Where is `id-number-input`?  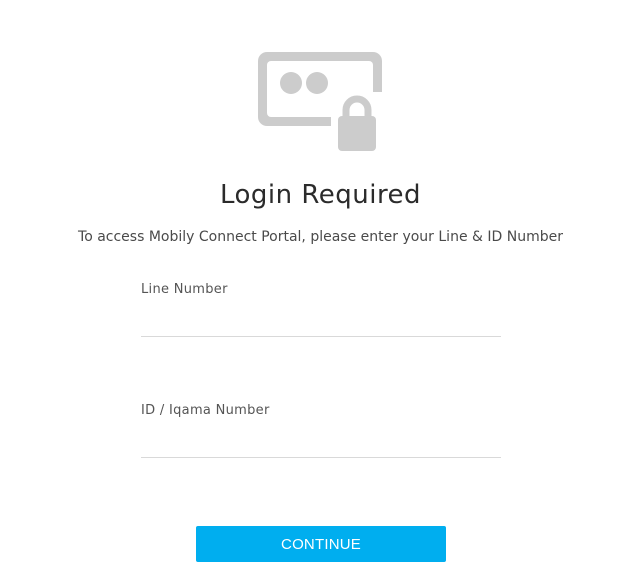 id-number-input is located at coordinates (321, 444).